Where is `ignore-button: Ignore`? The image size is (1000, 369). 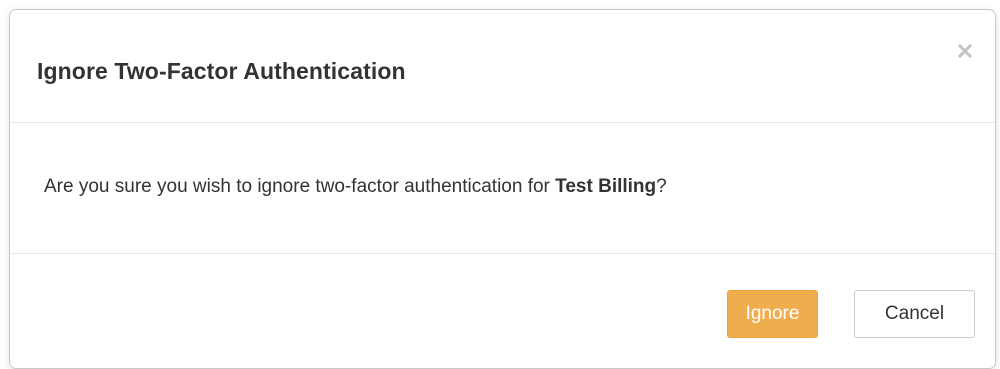 ignore-button: Ignore is located at coordinates (772, 314).